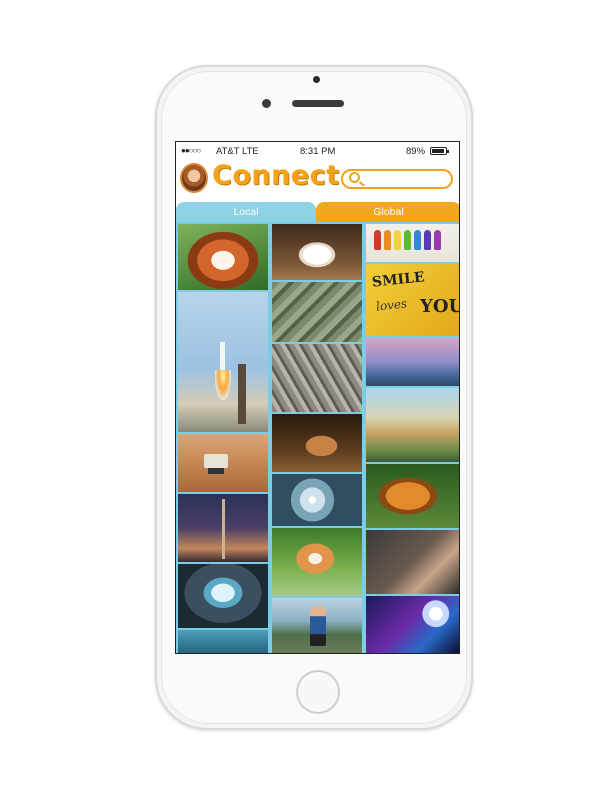  Describe the element at coordinates (412, 243) in the screenshot. I see `photo-parakeets` at that location.